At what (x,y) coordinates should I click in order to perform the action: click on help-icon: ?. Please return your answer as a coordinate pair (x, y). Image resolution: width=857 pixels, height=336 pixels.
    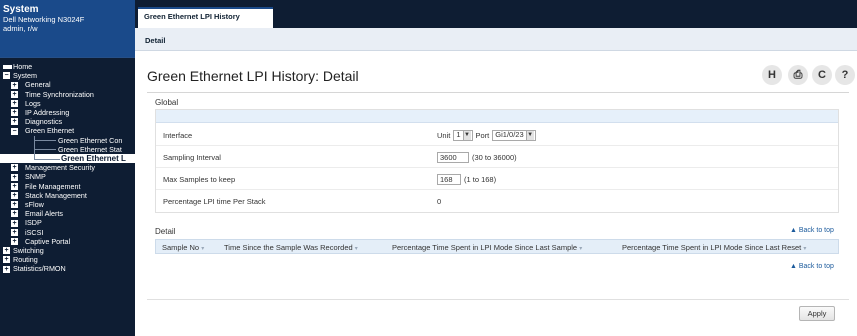
    Looking at the image, I should click on (845, 75).